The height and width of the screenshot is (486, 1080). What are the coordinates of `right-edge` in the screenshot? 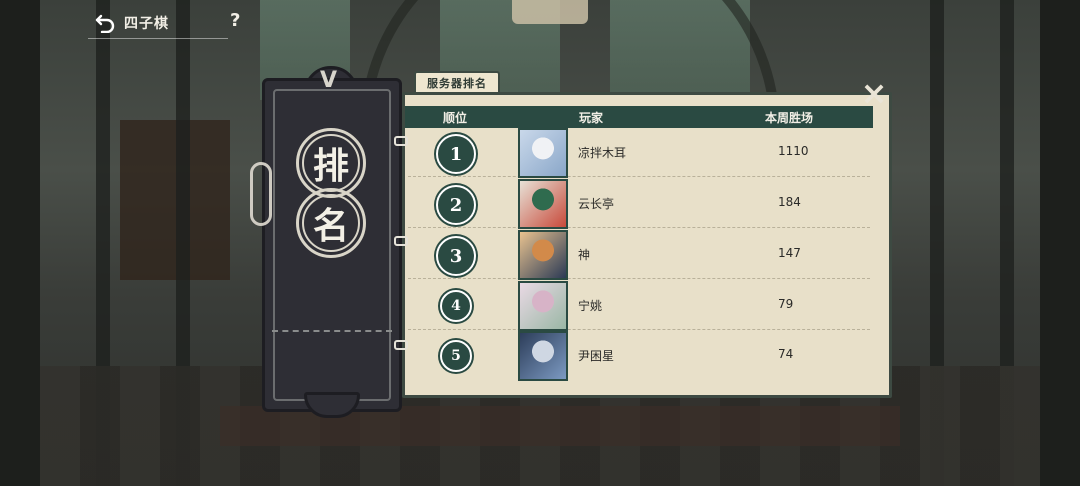 It's located at (1060, 243).